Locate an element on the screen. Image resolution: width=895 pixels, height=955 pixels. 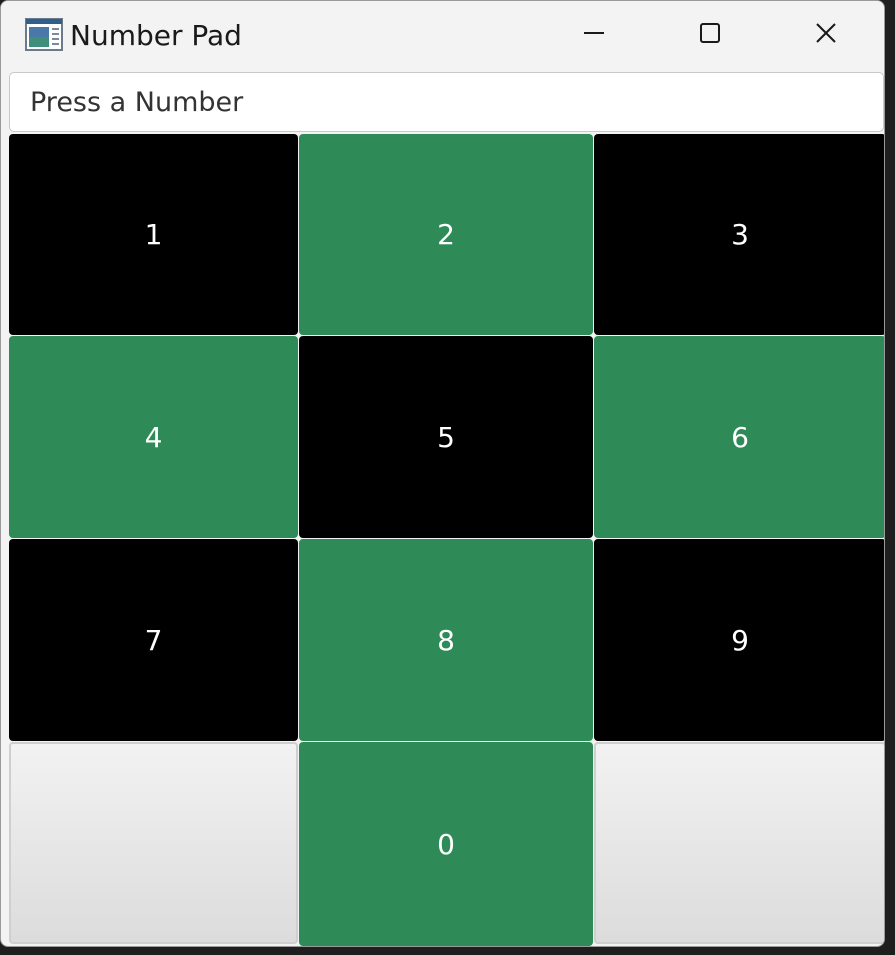
key-label: 6 is located at coordinates (740, 437).